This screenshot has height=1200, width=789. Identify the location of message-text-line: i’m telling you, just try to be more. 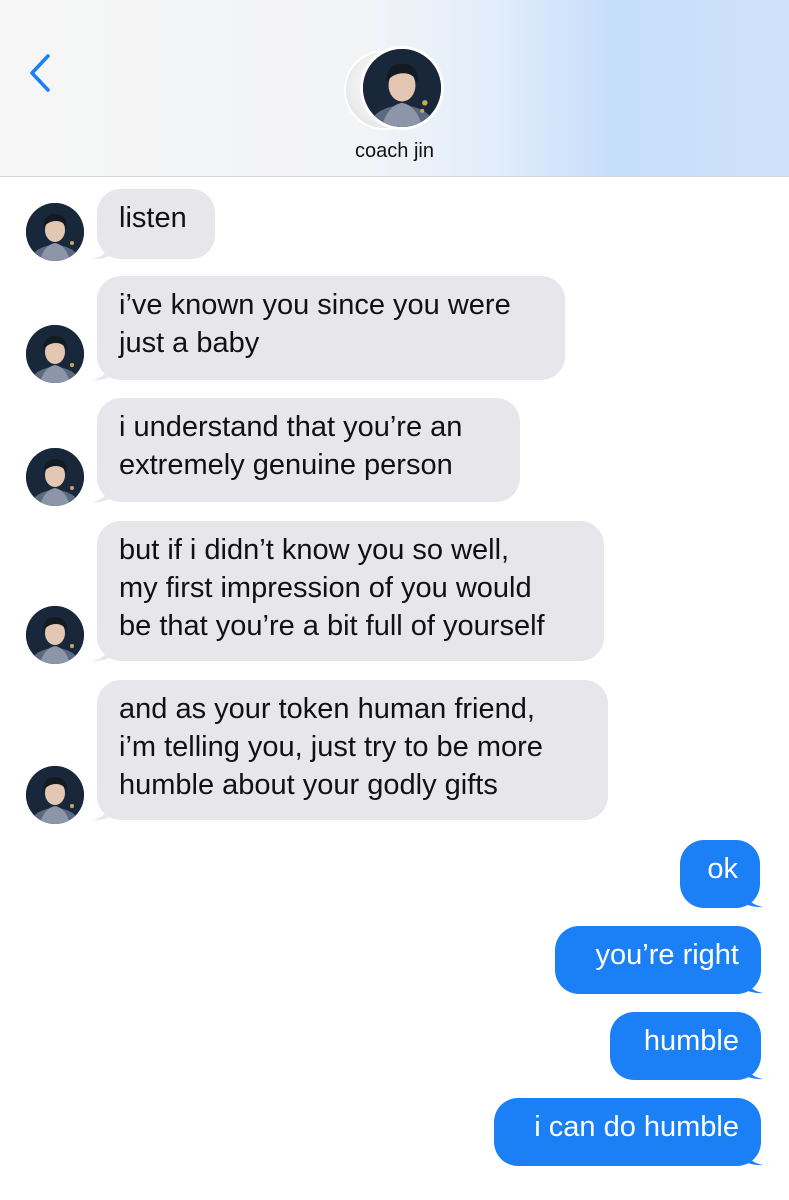
(331, 747).